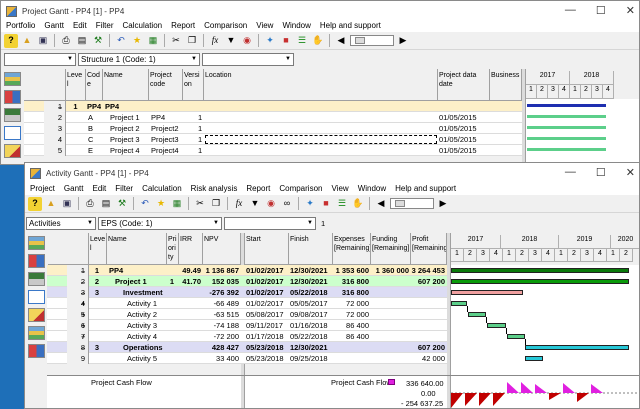 The height and width of the screenshot is (409, 640). I want to click on header-location: Location, so click(321, 85).